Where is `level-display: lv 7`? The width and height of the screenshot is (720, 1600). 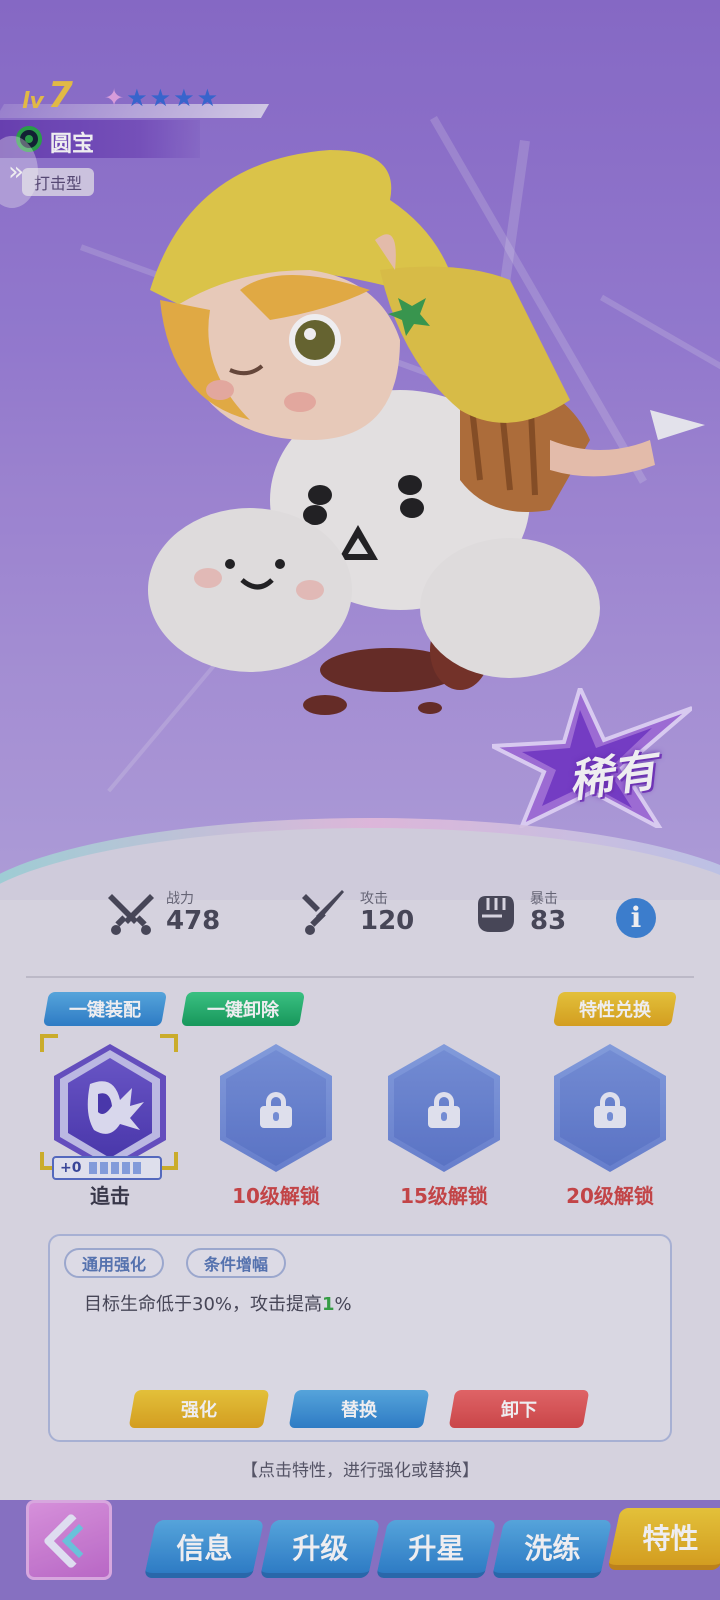
level-display: lv 7 is located at coordinates (47, 95).